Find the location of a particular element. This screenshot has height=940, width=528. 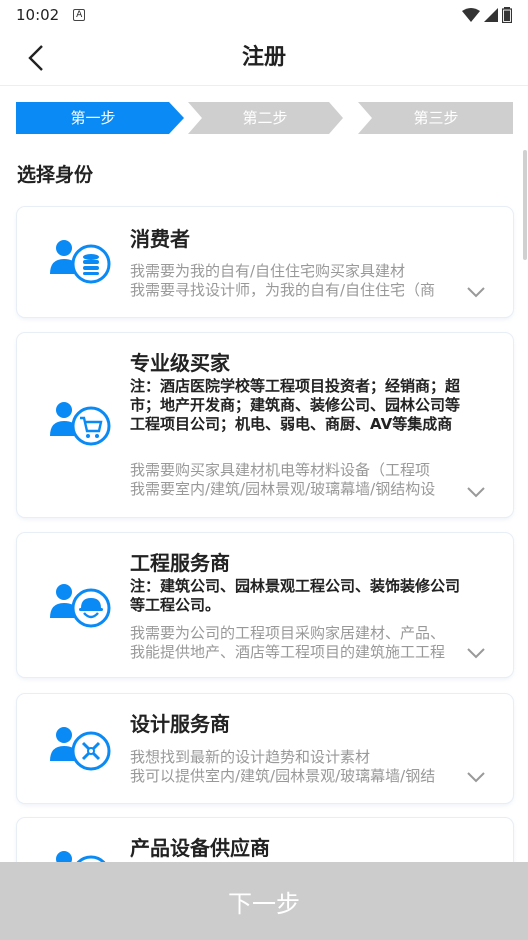

step-1-label: 第一步 is located at coordinates (92, 118).